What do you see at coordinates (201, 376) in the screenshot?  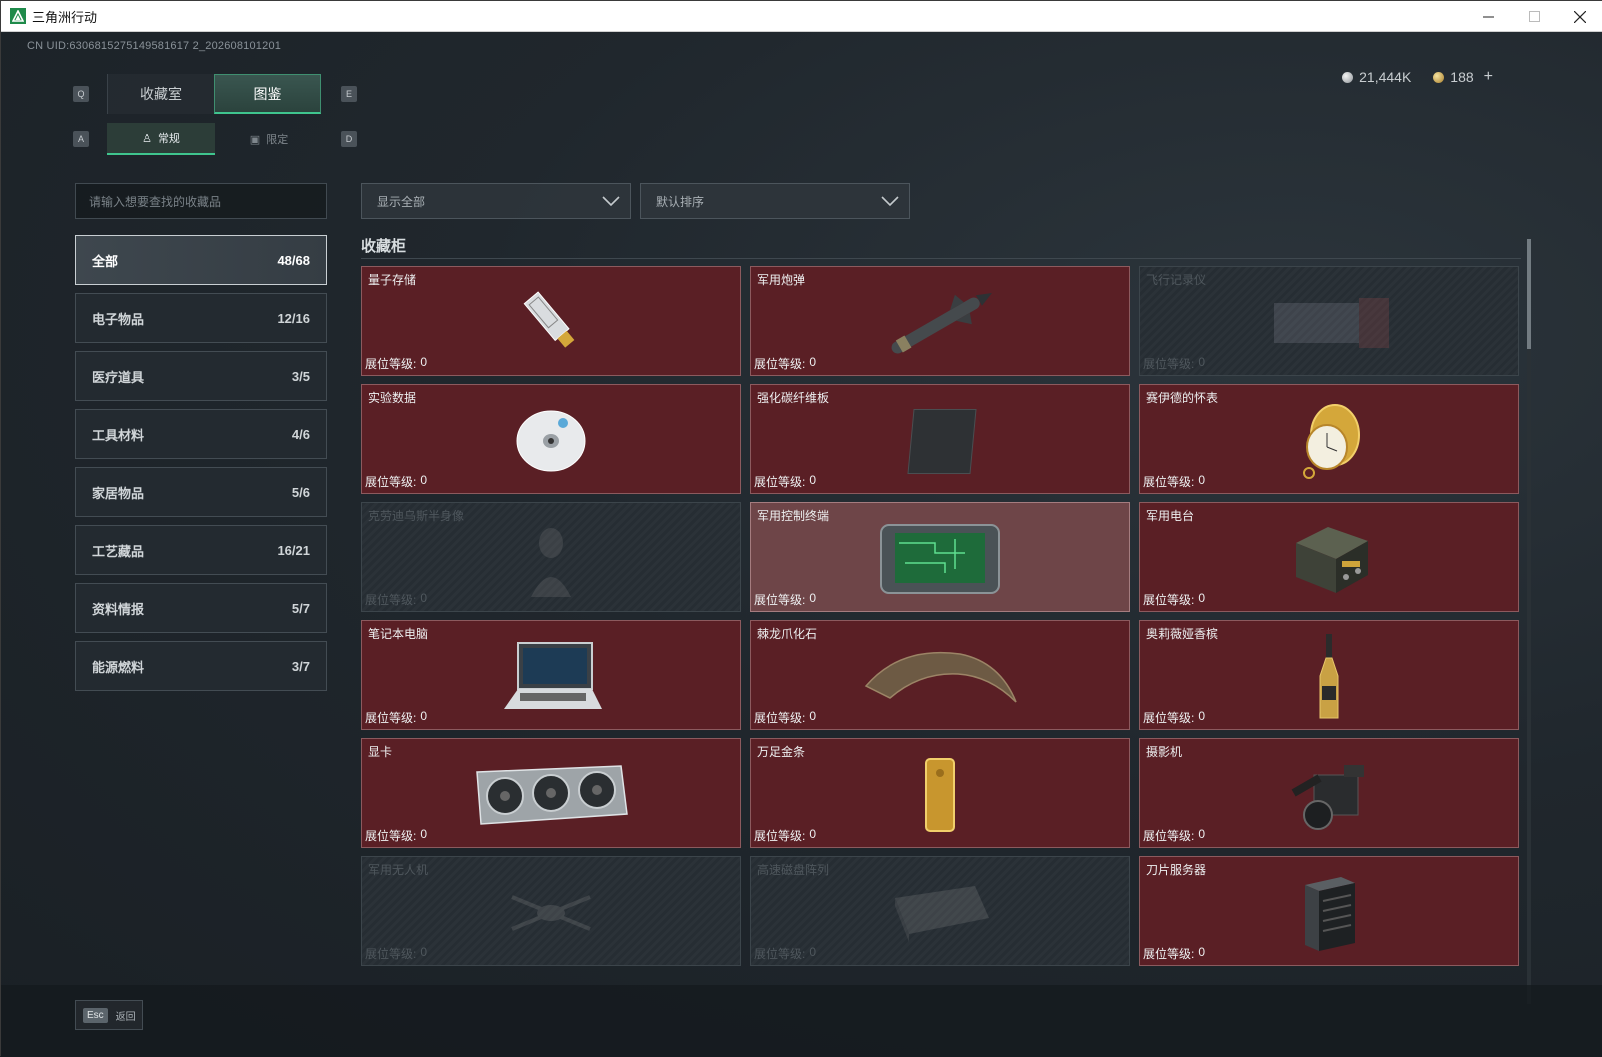 I see `category-medical: 医疗道具 3/5` at bounding box center [201, 376].